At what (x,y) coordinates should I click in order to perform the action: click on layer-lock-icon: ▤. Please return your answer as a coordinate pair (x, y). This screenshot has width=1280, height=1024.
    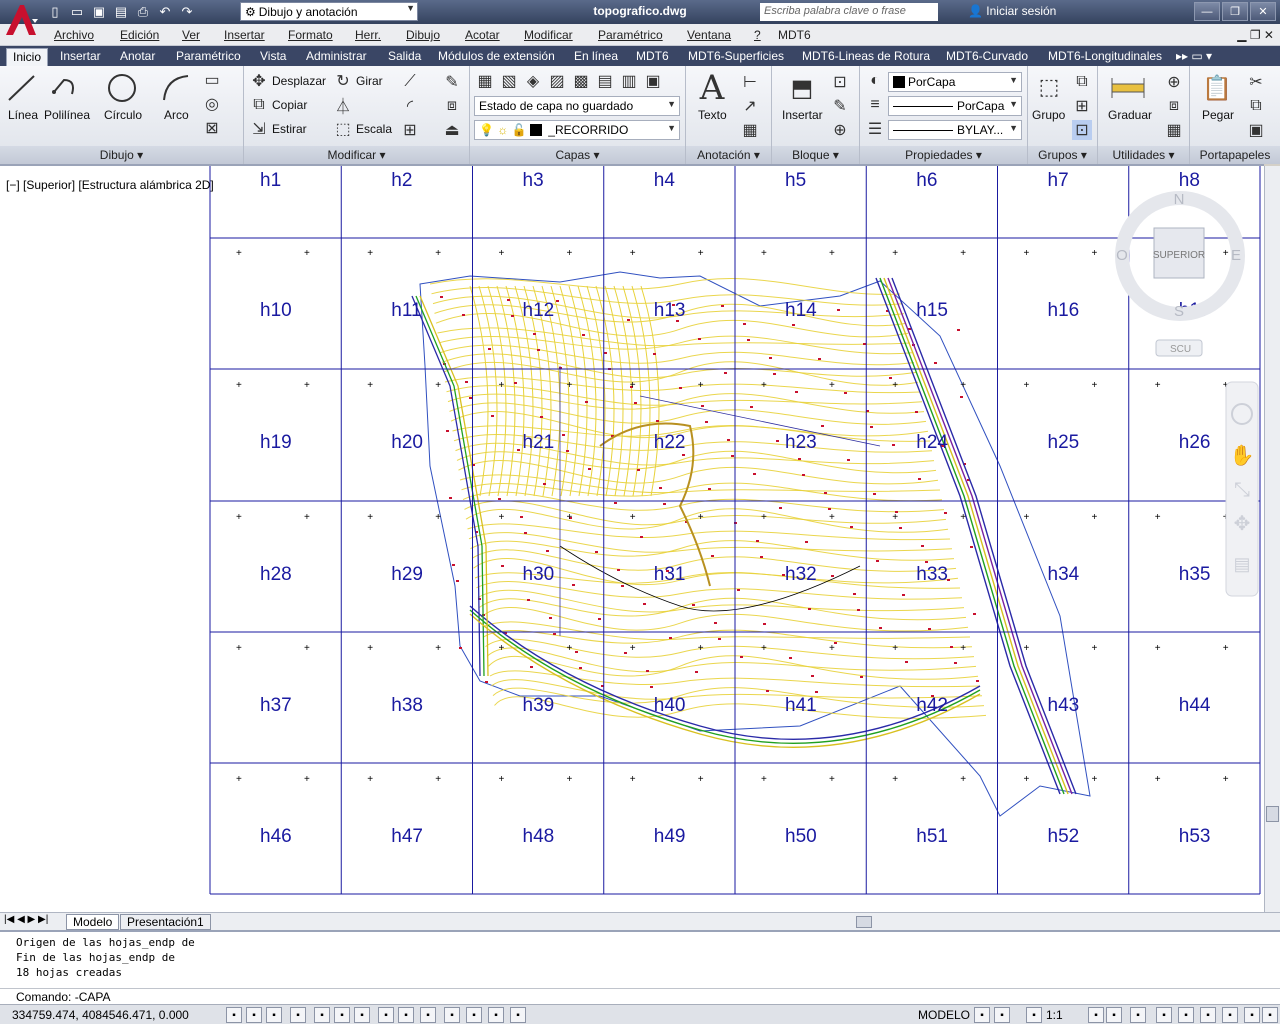
    Looking at the image, I should click on (605, 81).